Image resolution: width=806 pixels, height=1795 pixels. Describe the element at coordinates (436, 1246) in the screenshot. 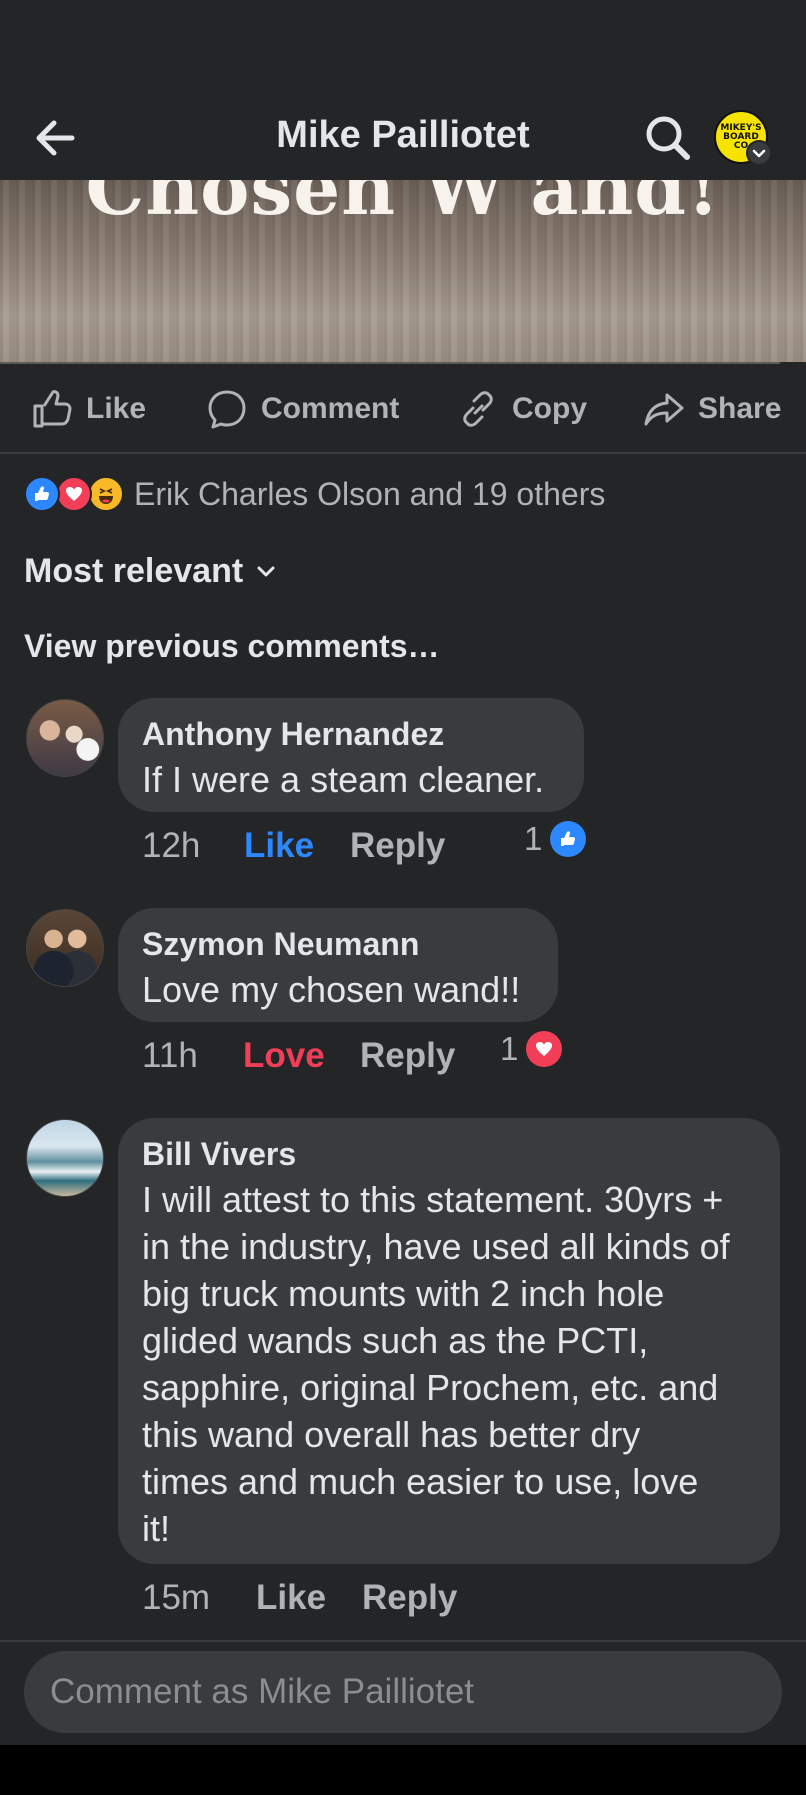

I see `comment-text-line: in the industry, have used all kinds of` at that location.